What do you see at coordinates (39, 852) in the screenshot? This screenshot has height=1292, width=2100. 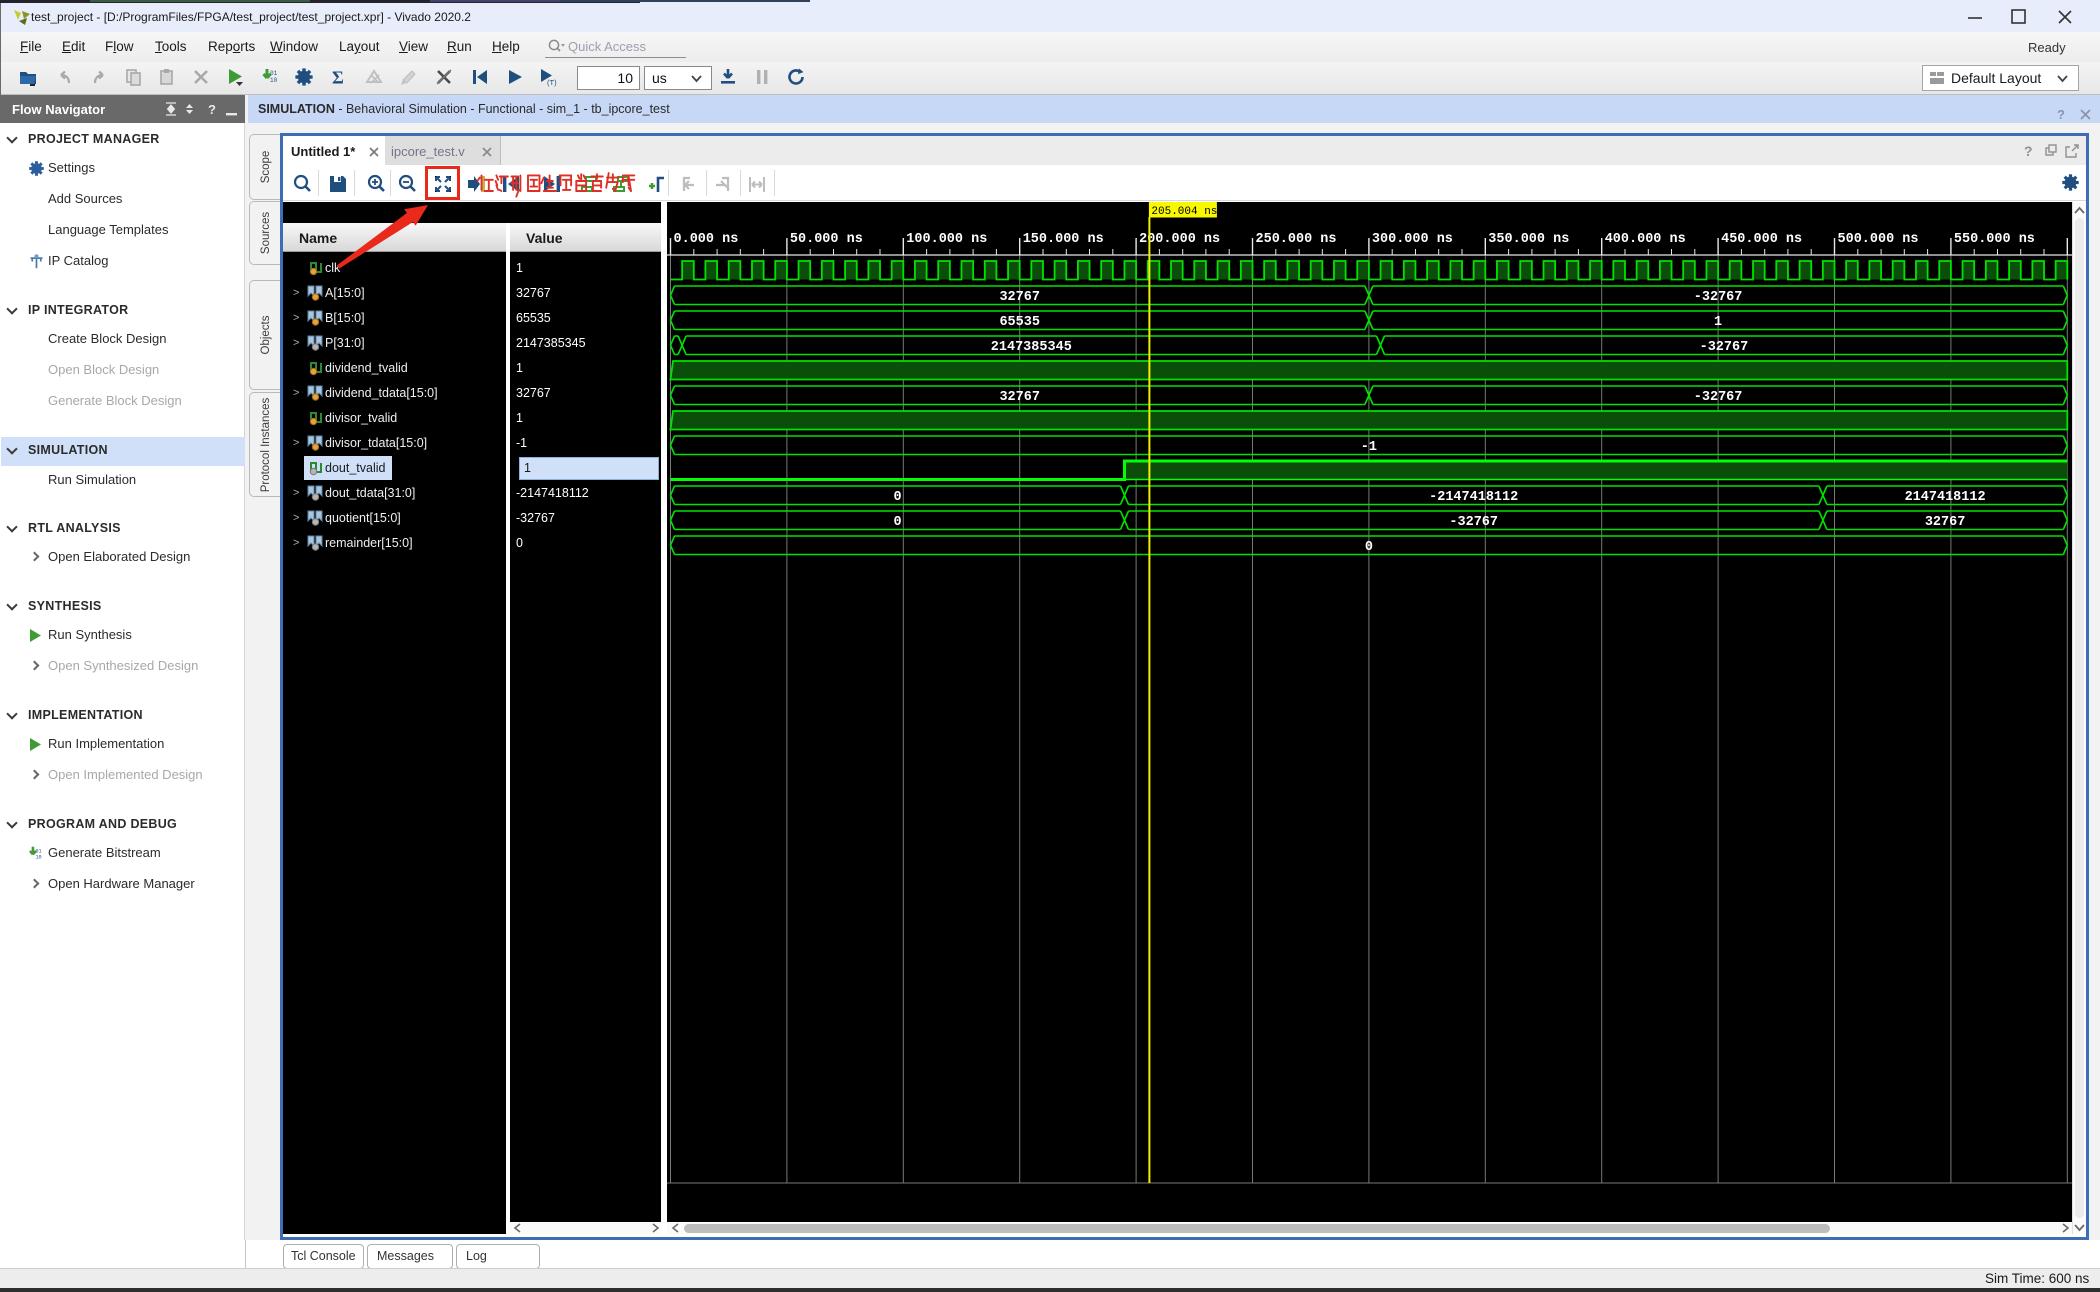 I see `svg-text: 01` at bounding box center [39, 852].